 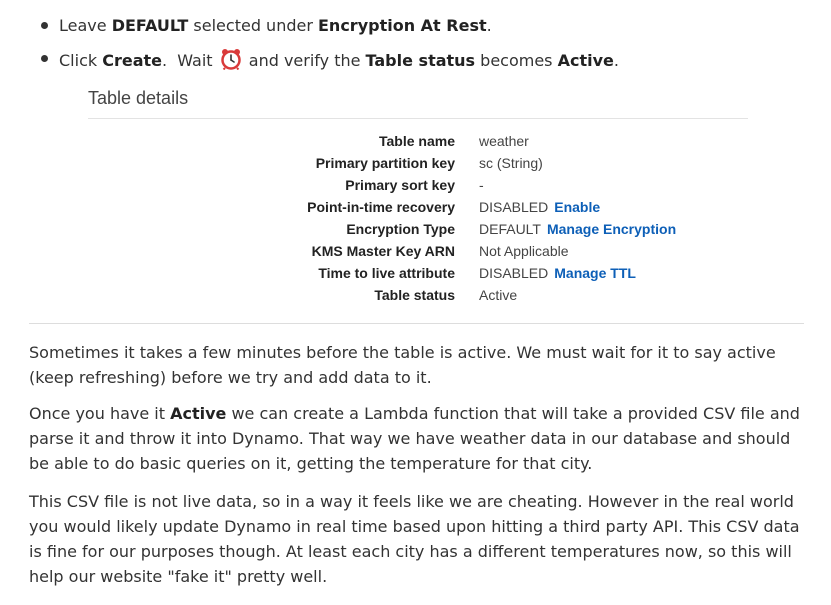 I want to click on detail-key: Table name, so click(x=417, y=141).